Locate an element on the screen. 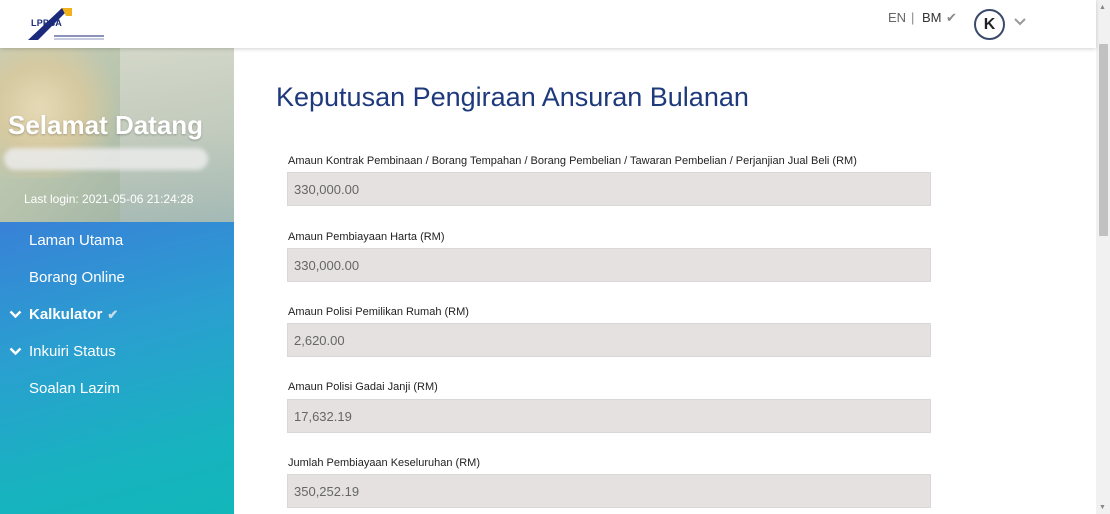 This screenshot has height=514, width=1110. welcome-heading: Selamat Datang is located at coordinates (106, 125).